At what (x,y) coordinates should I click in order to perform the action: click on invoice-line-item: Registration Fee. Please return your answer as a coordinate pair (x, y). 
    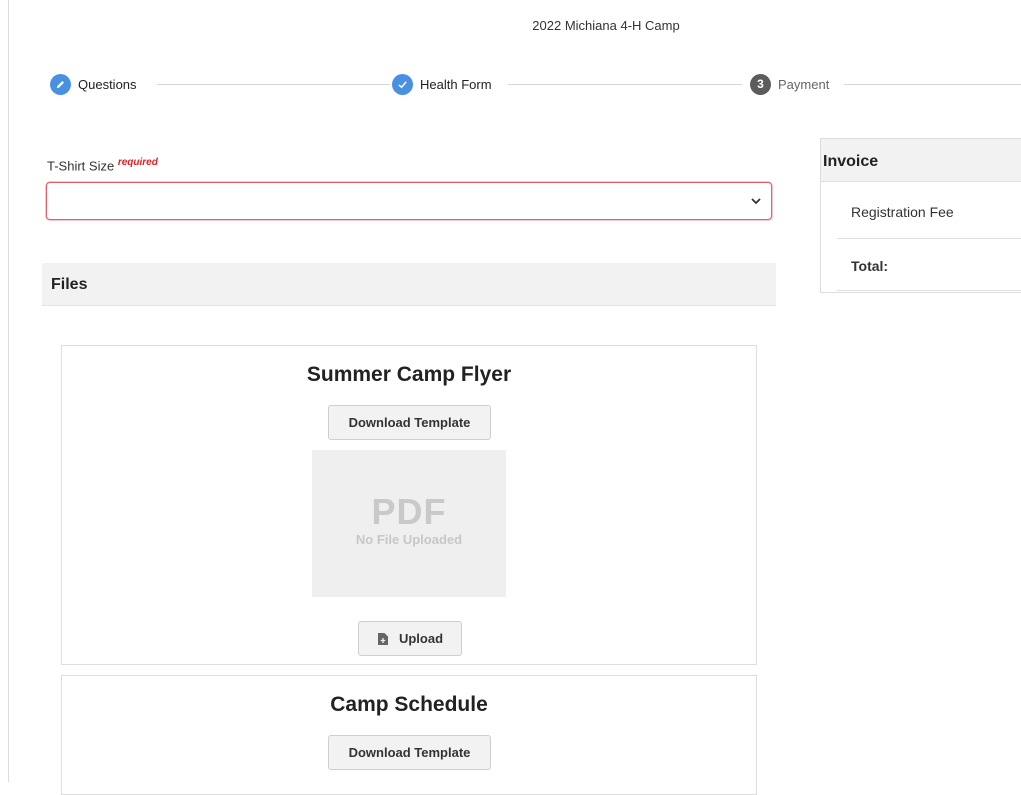
    Looking at the image, I should click on (902, 212).